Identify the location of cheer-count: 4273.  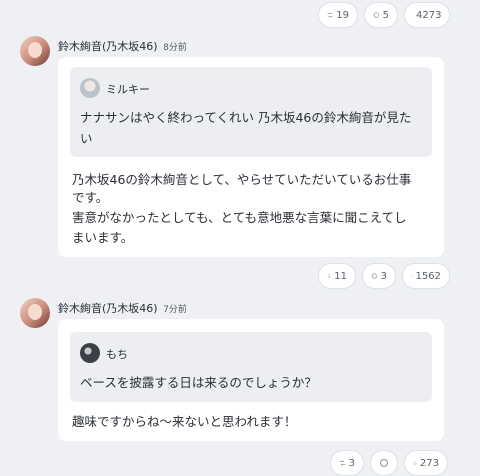
(429, 15).